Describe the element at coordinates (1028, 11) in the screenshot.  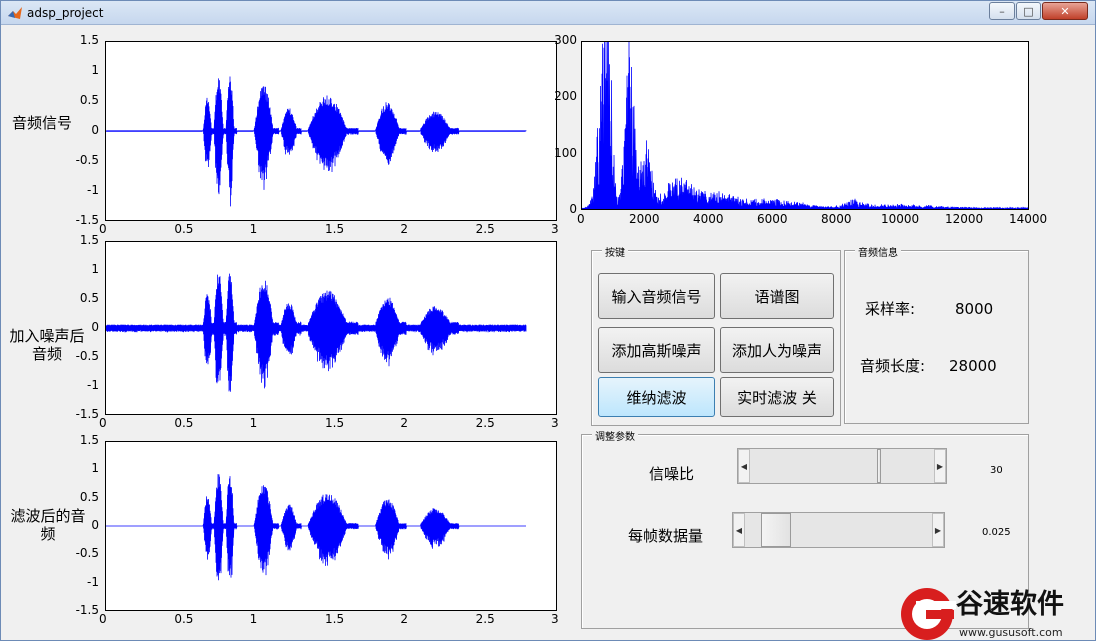
I see `maximize-button: □` at that location.